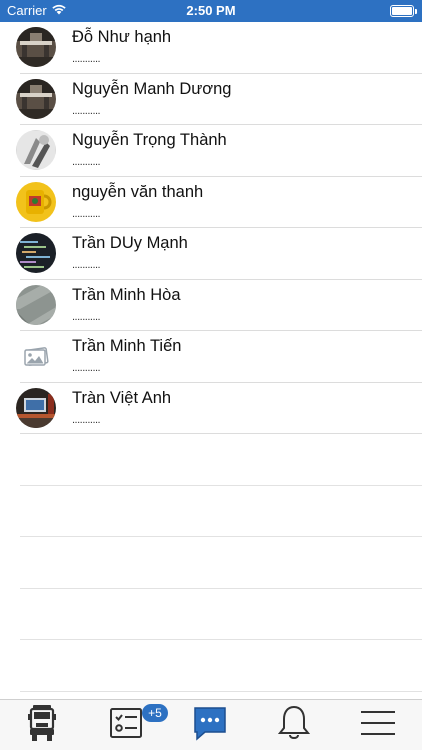  Describe the element at coordinates (36, 356) in the screenshot. I see `image-placeholder-icon` at that location.